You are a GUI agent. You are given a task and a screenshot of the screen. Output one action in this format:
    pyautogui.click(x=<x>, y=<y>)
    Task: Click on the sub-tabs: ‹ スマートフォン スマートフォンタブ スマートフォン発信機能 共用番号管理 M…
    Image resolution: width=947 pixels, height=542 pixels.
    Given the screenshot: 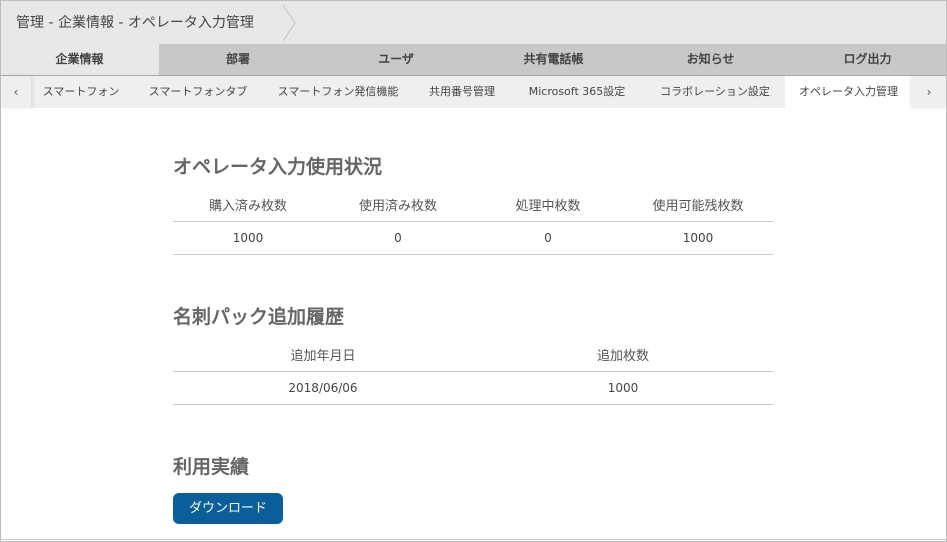 What is the action you would take?
    pyautogui.click(x=473, y=92)
    